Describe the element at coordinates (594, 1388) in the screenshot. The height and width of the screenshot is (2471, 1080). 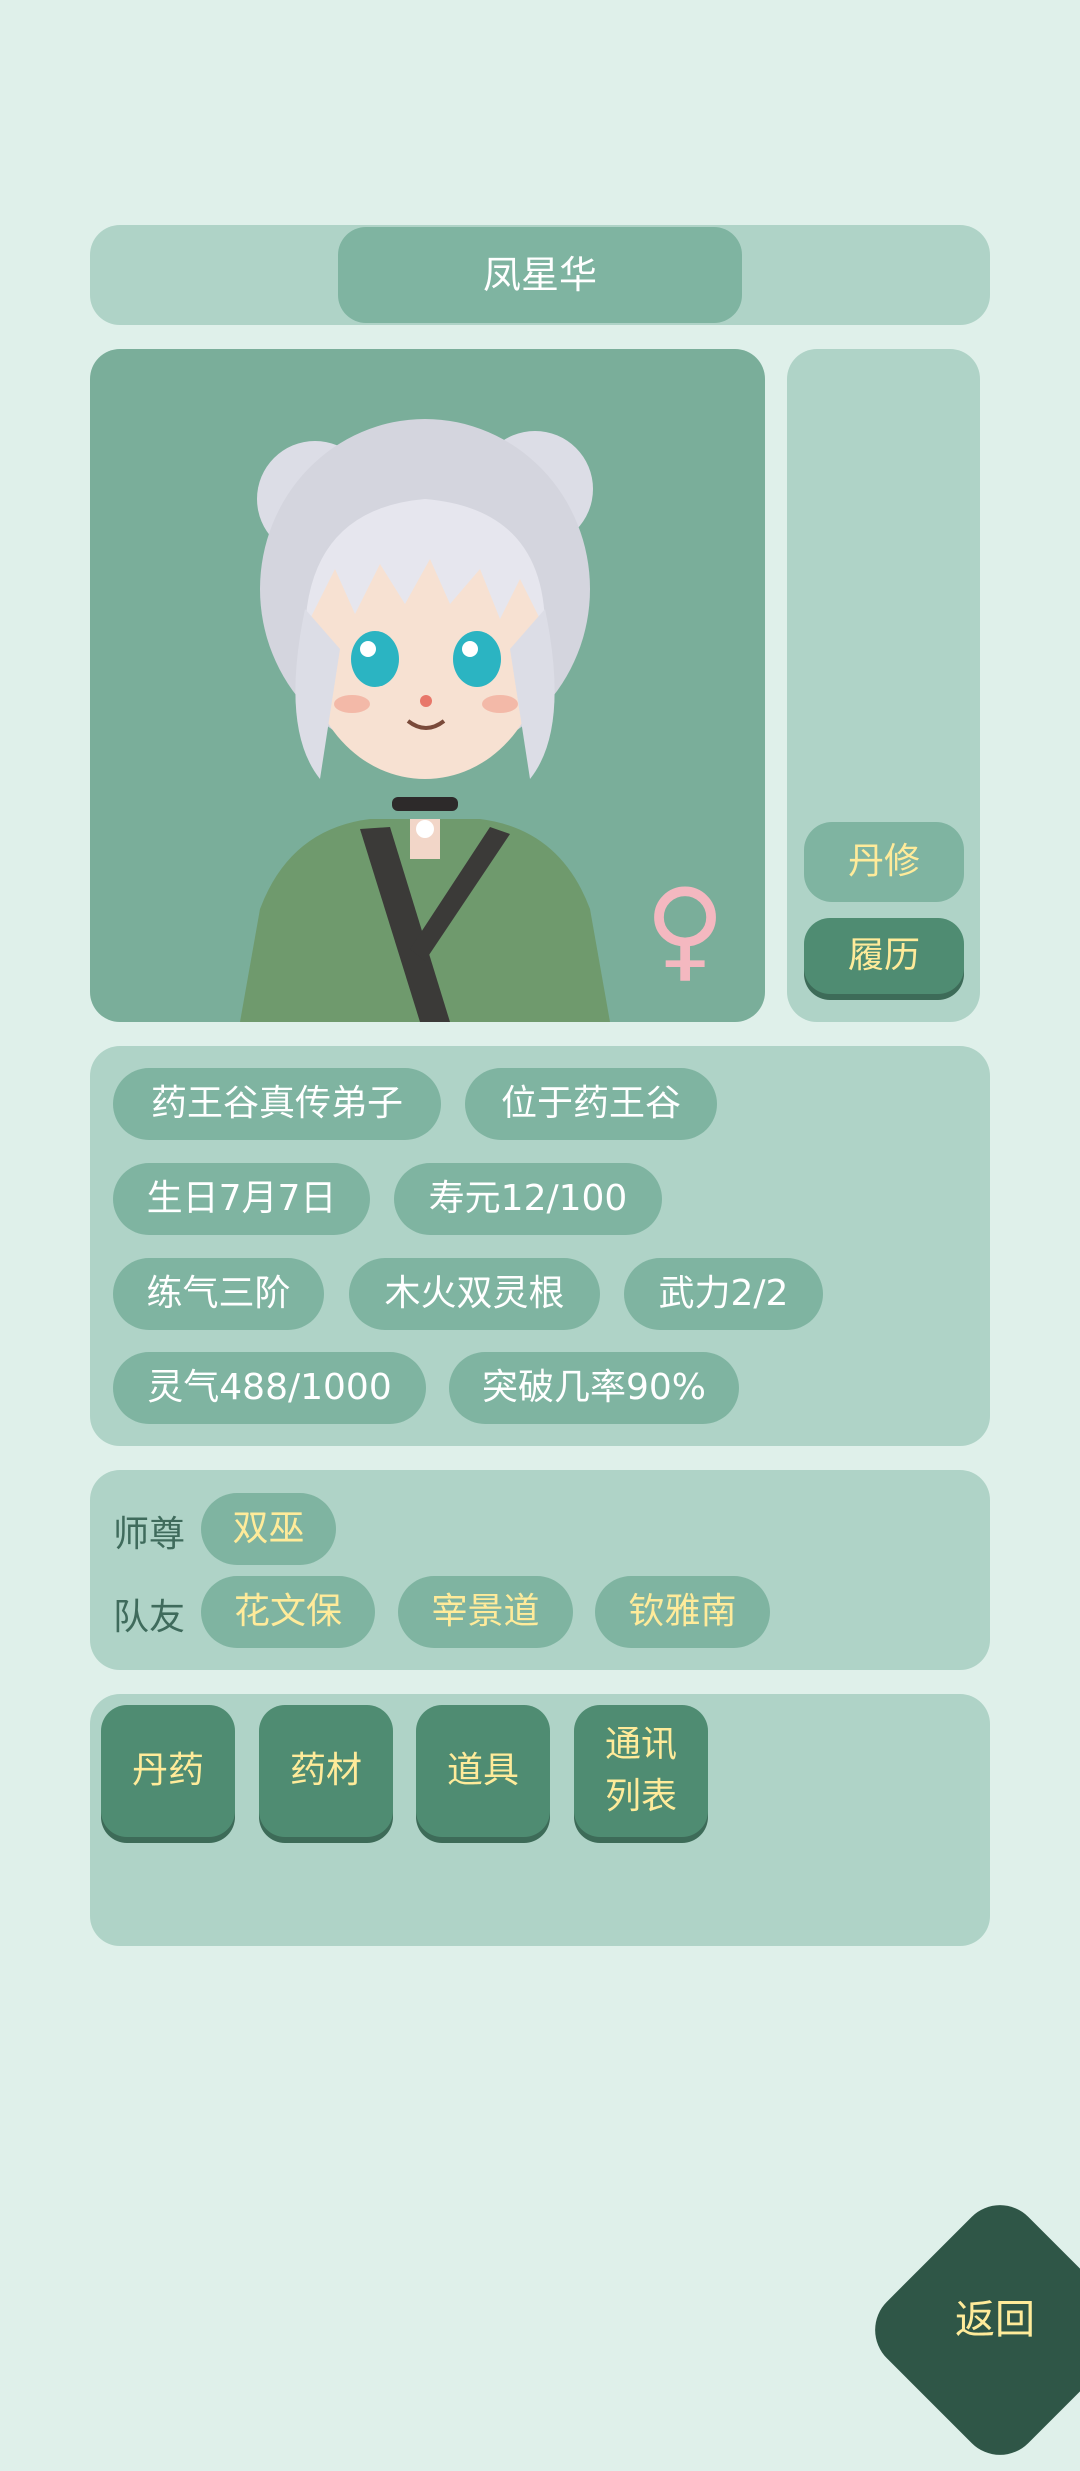
I see `tag-breakthrough-rate: 突破几率90%` at that location.